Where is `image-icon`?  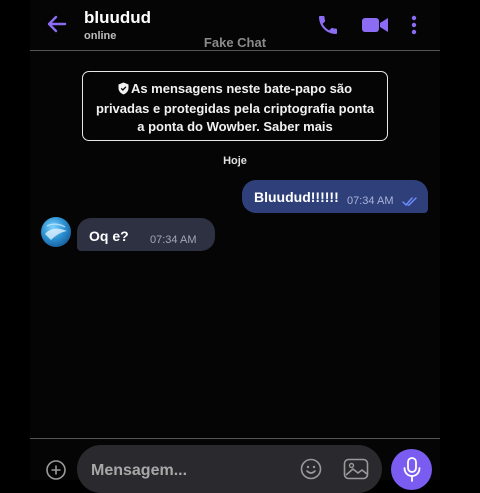 image-icon is located at coordinates (356, 471).